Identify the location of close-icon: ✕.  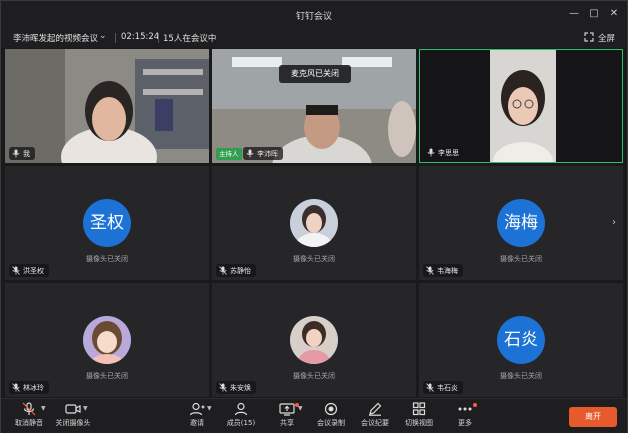
(614, 14).